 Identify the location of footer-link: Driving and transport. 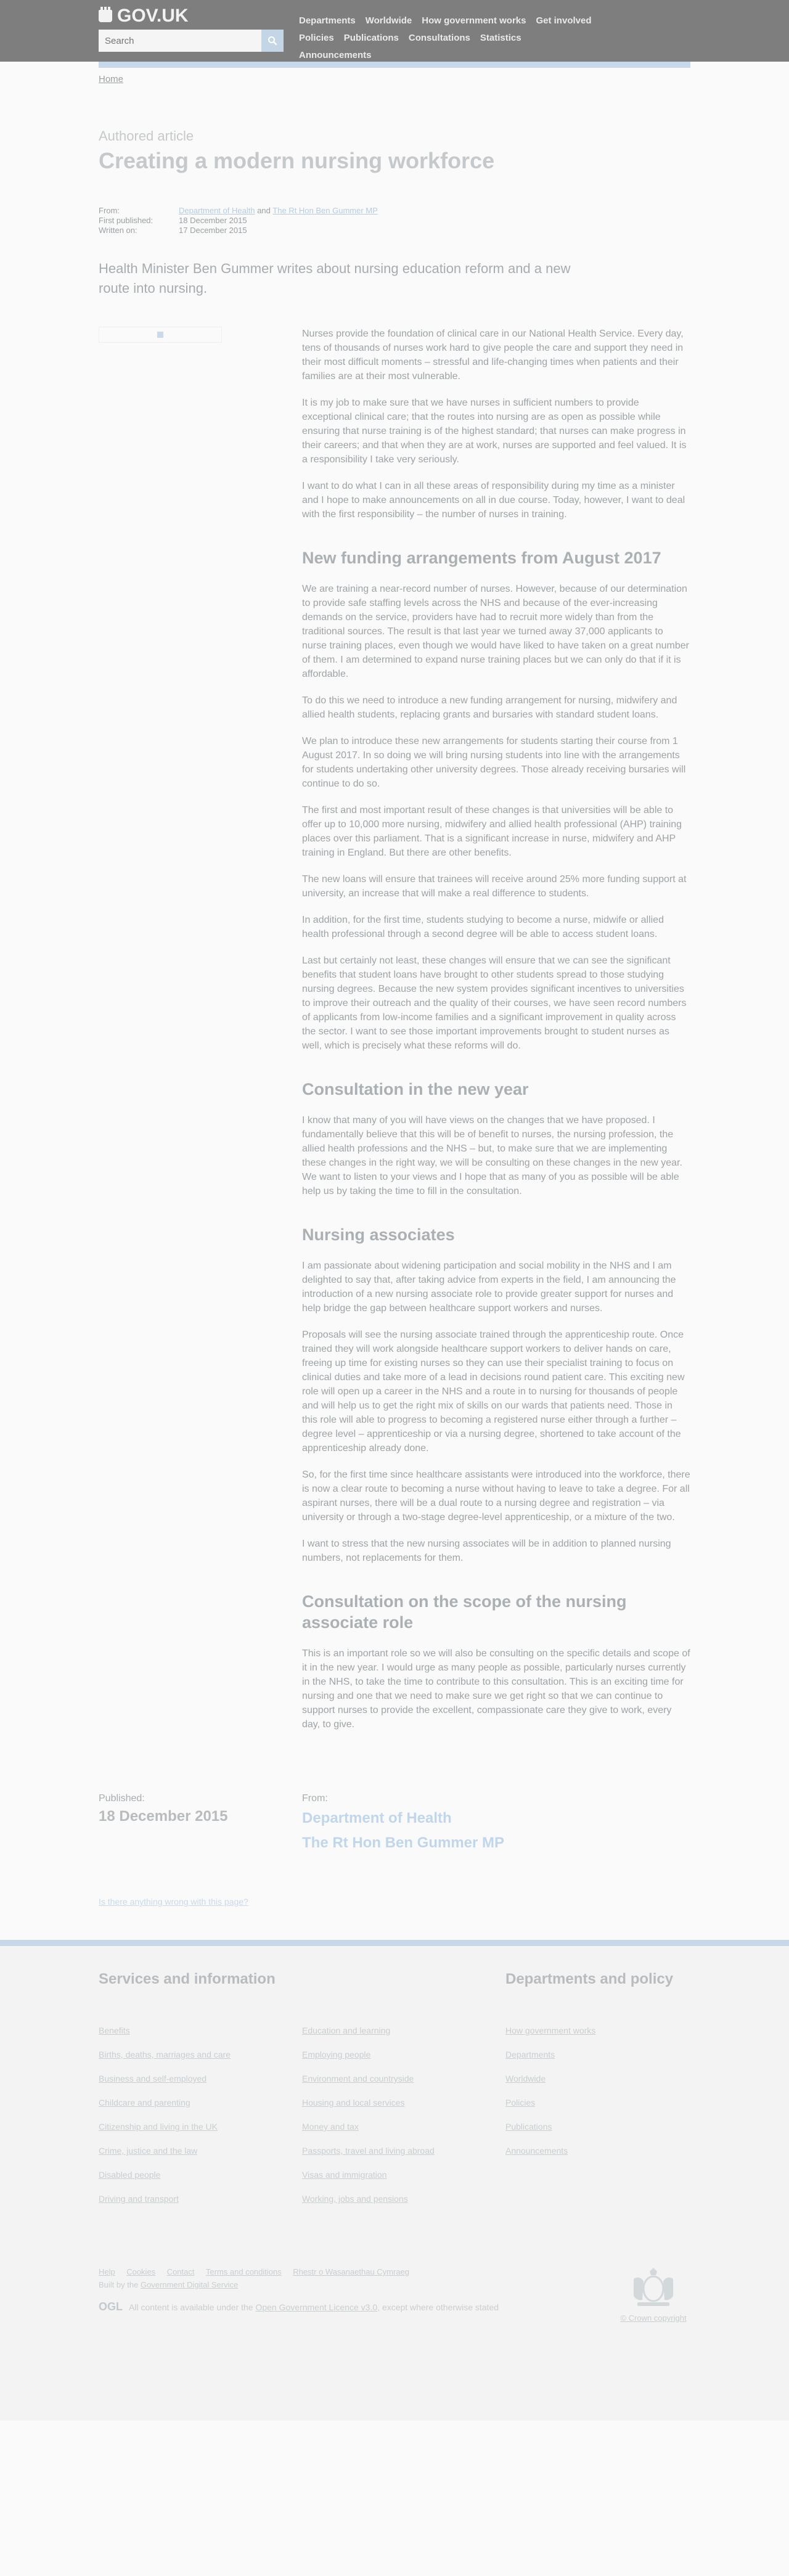
(139, 2199).